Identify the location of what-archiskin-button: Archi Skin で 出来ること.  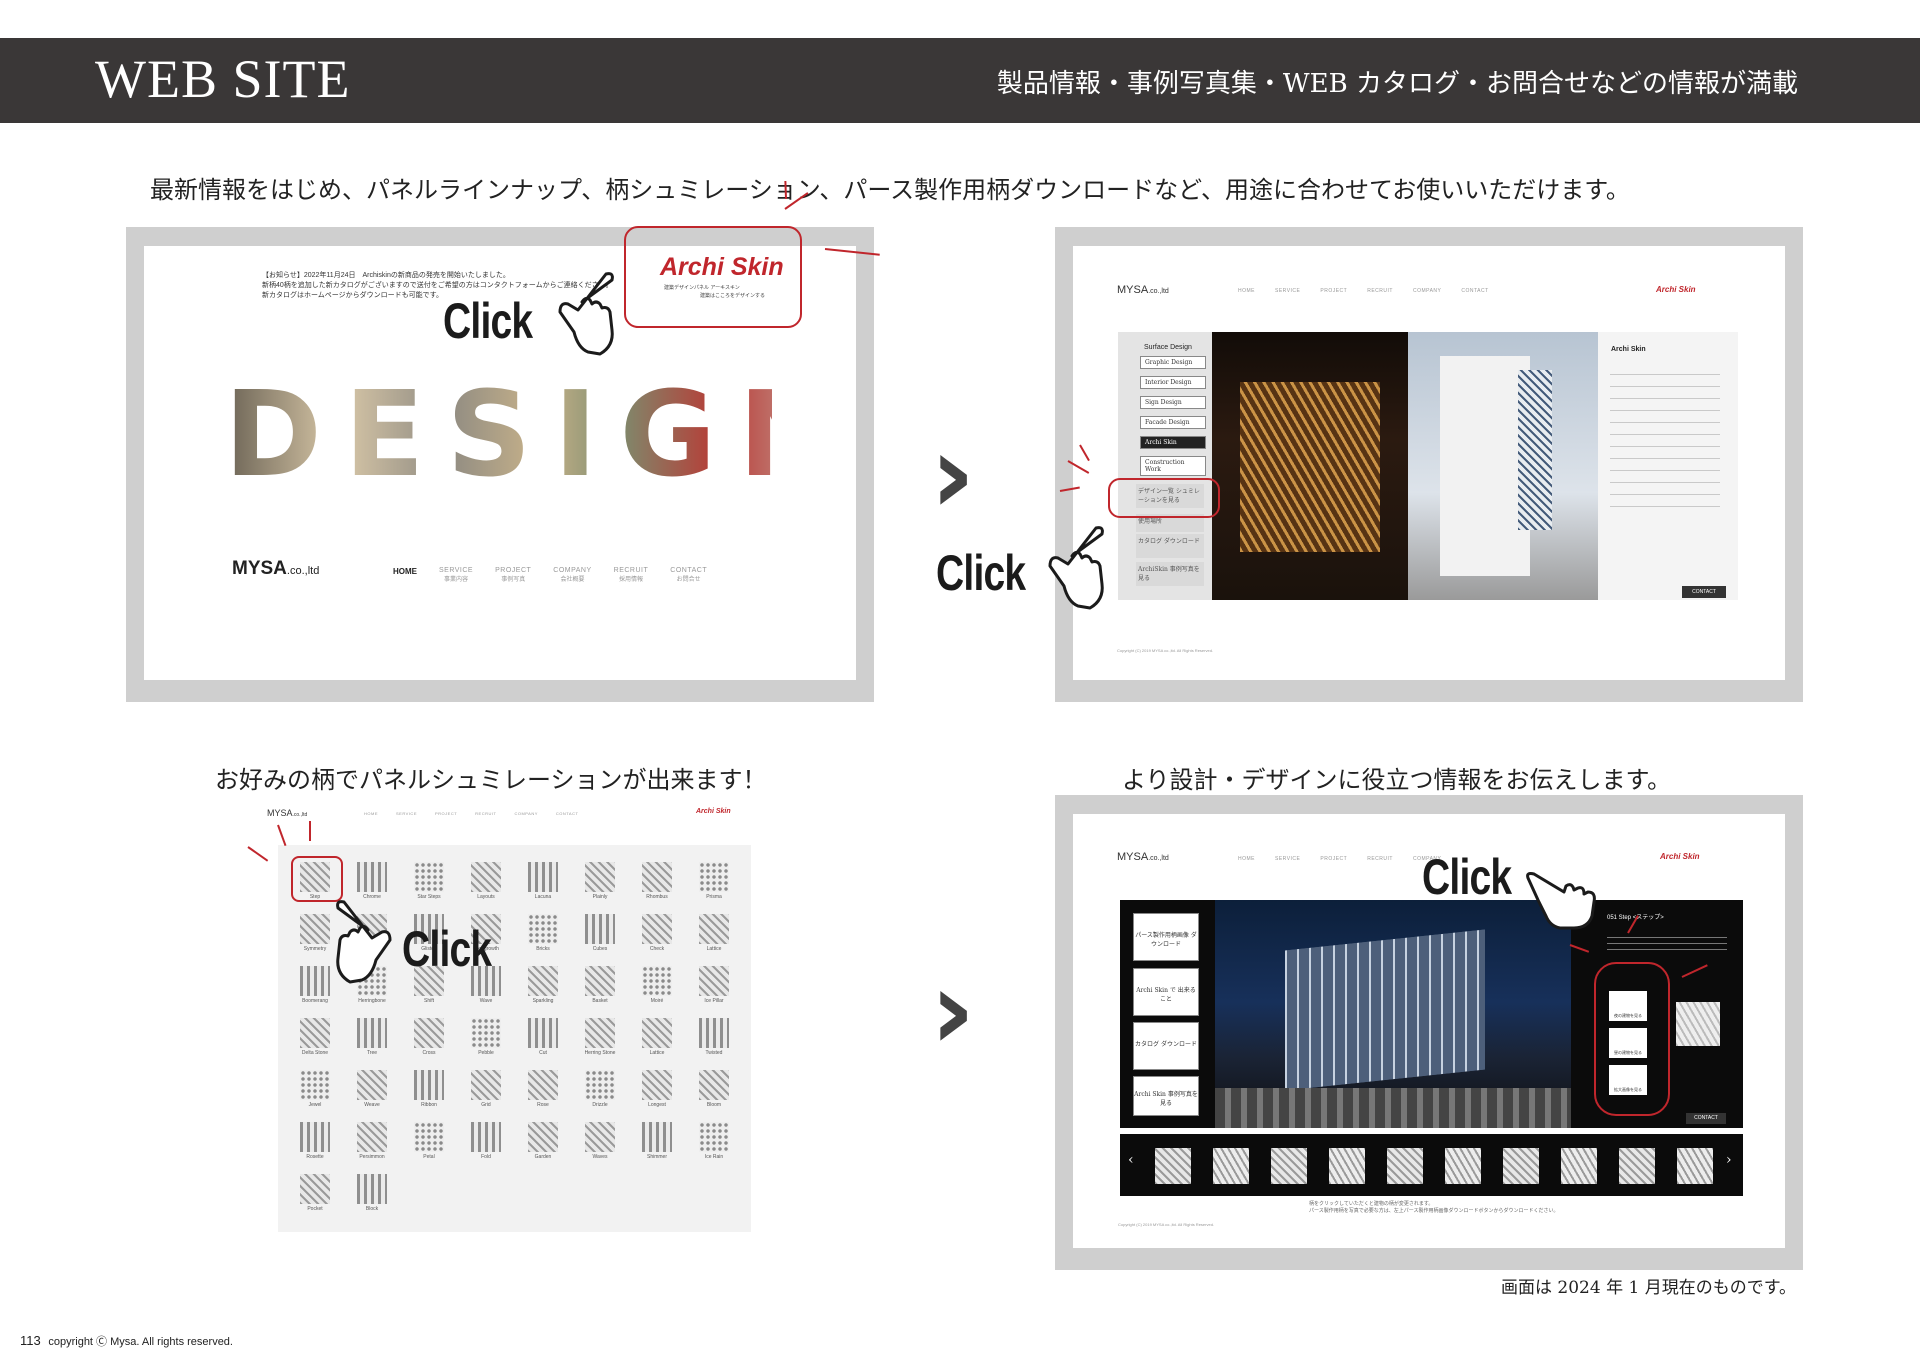
(1166, 992).